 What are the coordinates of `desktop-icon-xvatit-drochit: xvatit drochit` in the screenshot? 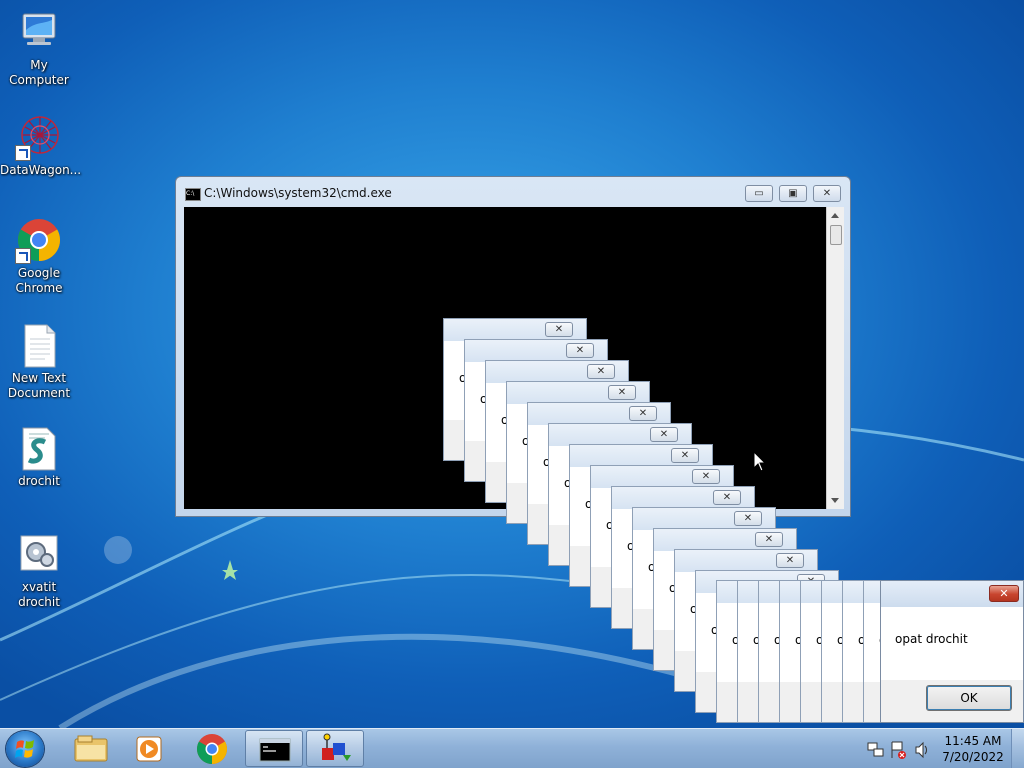 It's located at (39, 570).